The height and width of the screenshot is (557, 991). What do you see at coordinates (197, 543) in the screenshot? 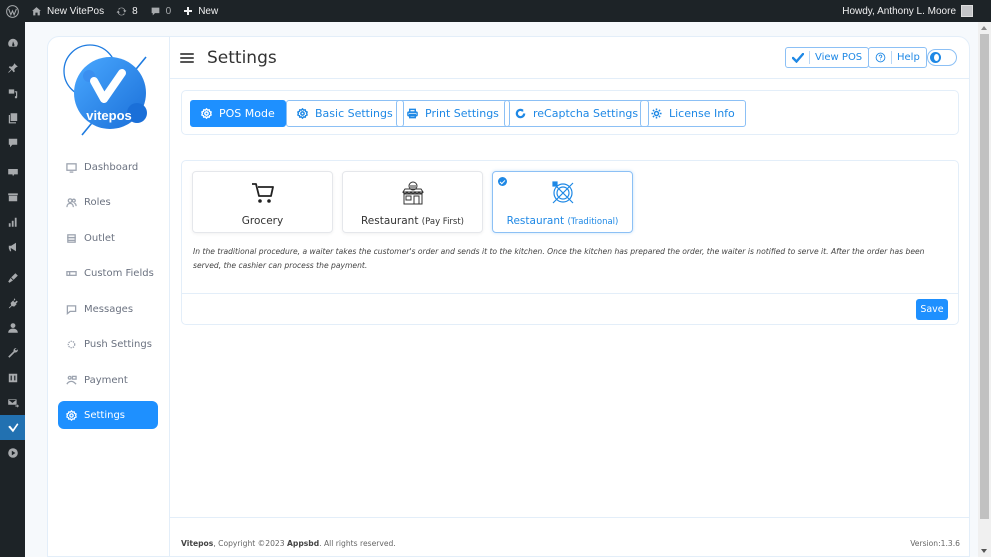
I see `brand-name: Vitepos` at bounding box center [197, 543].